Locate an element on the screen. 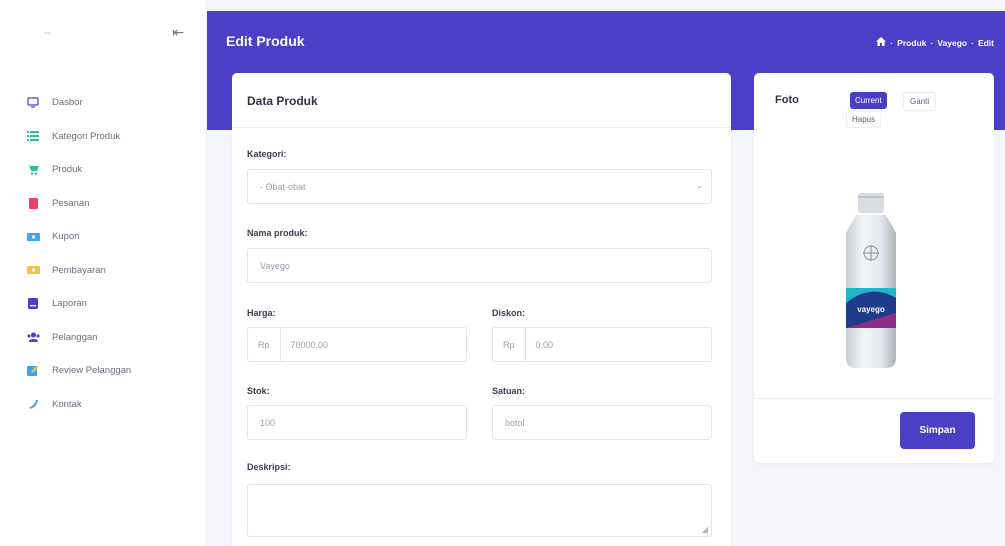  stok-label: Stok: is located at coordinates (258, 391).